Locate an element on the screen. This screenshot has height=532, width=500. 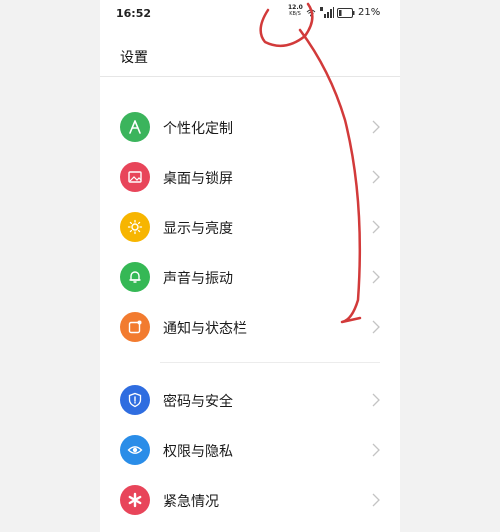
emergency-icon is located at coordinates (135, 500).